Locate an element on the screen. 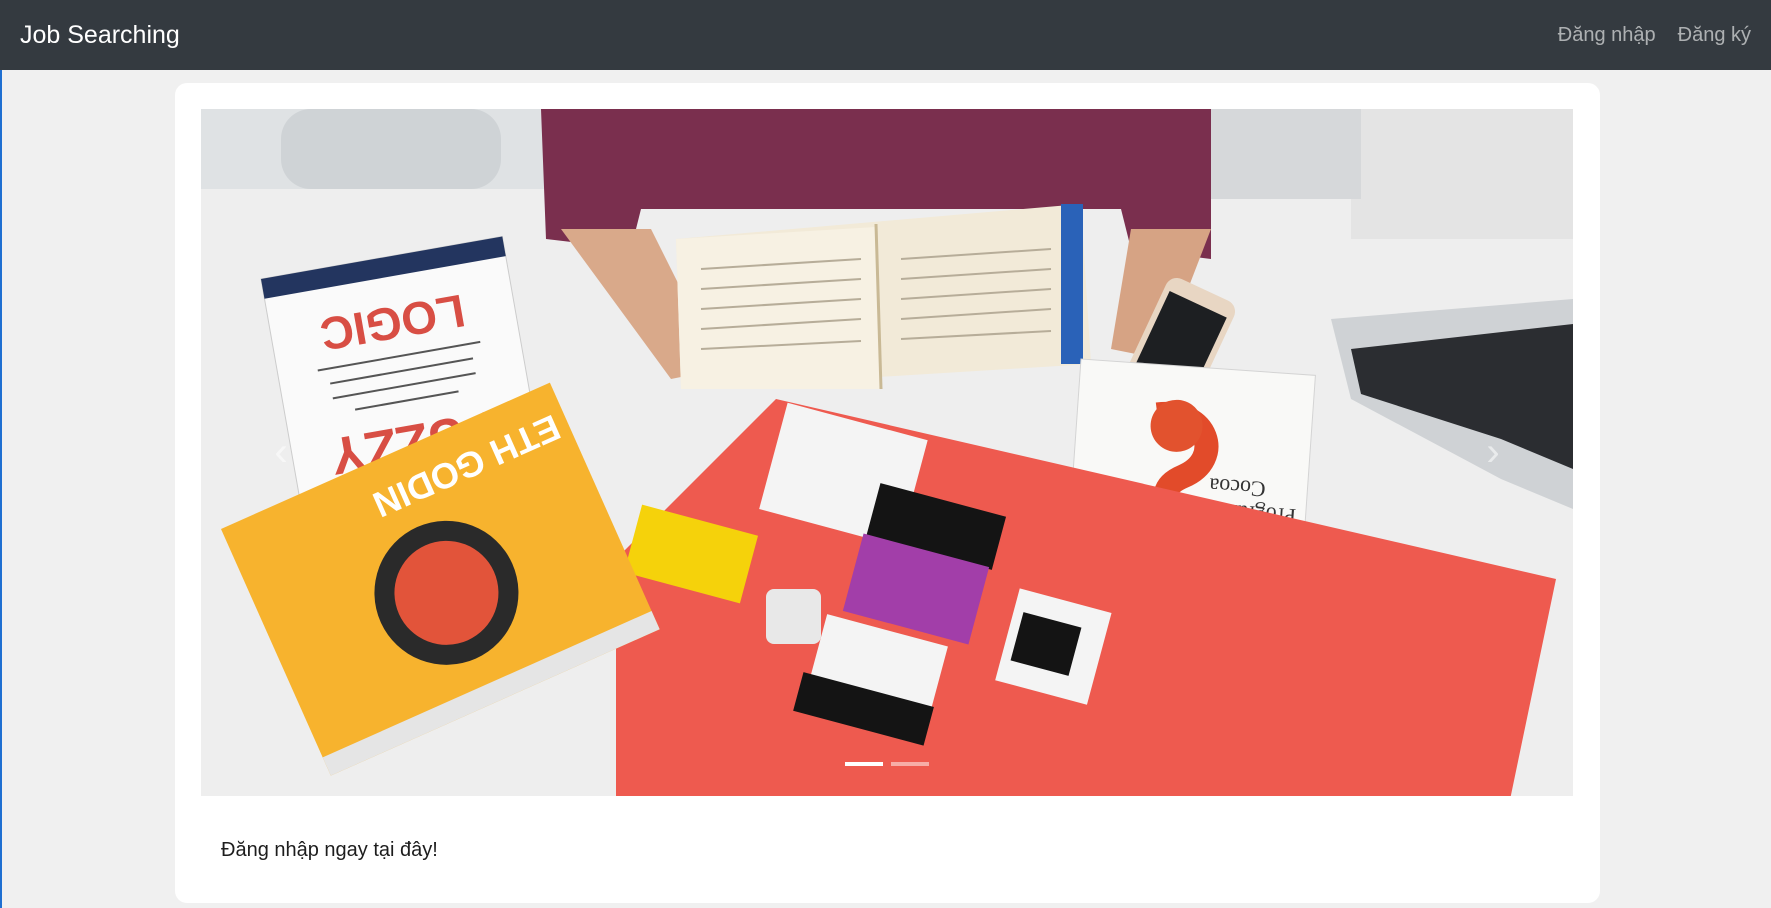 The width and height of the screenshot is (1771, 908). chevron-right-icon: › is located at coordinates (1493, 452).